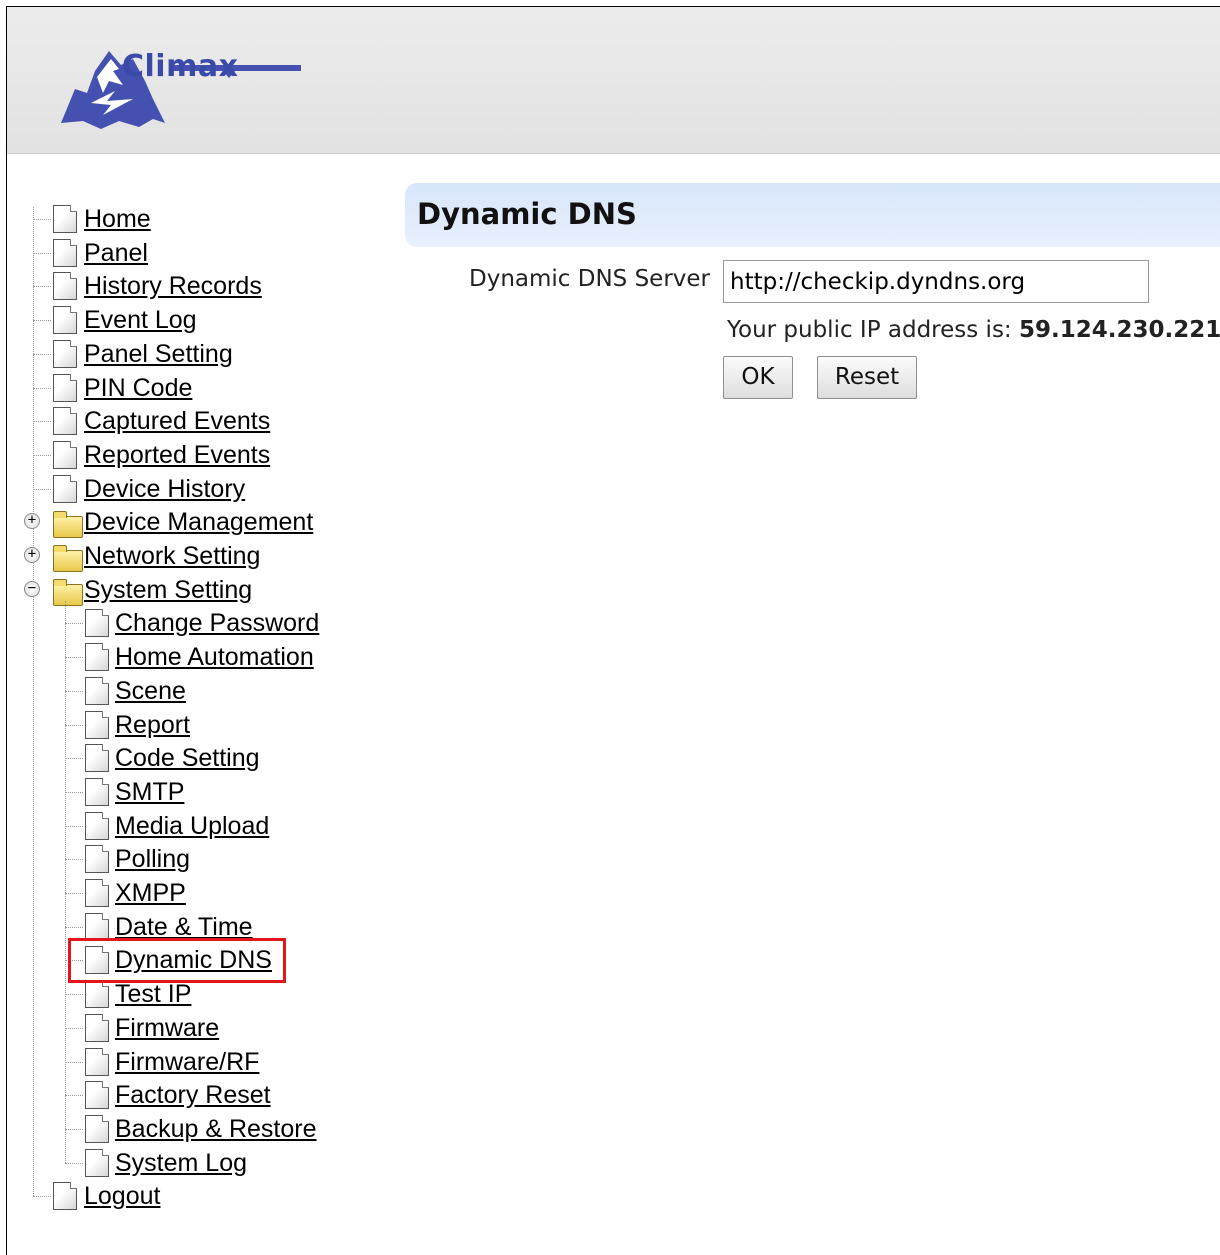 This screenshot has height=1255, width=1220. What do you see at coordinates (32, 555) in the screenshot?
I see `network-setting-expander-icon: +` at bounding box center [32, 555].